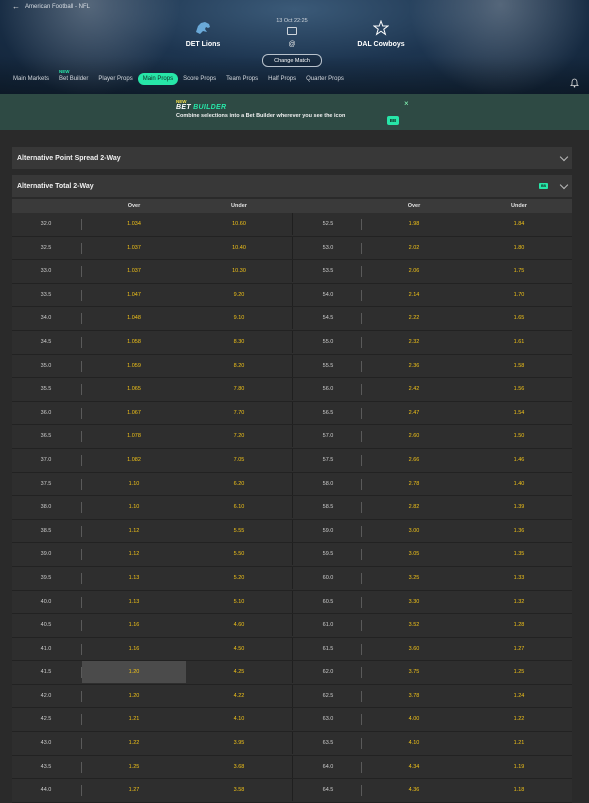 The height and width of the screenshot is (803, 589). What do you see at coordinates (414, 743) in the screenshot?
I see `over-odds: 4.10` at bounding box center [414, 743].